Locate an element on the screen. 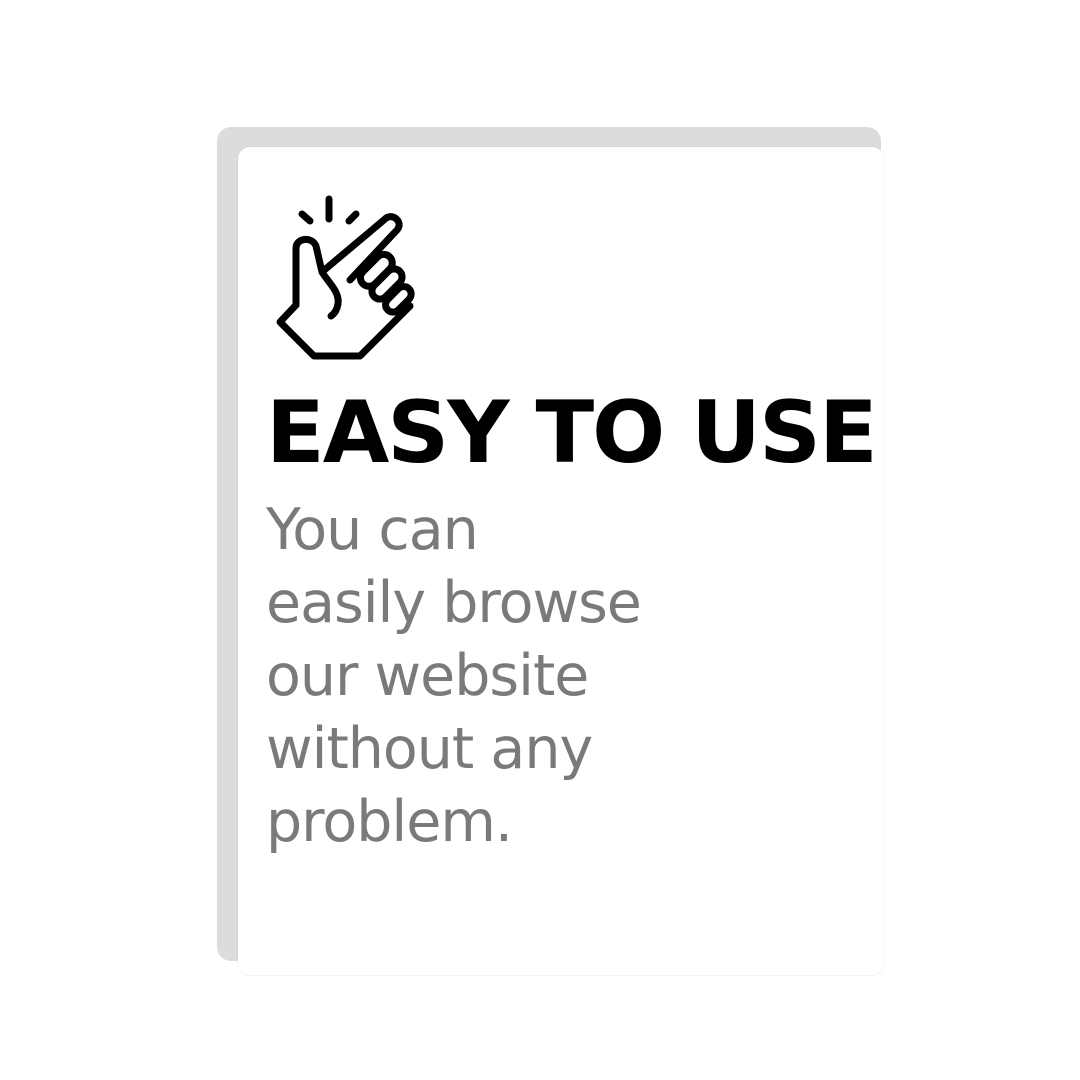  finger-snap-icon is located at coordinates (345, 277).